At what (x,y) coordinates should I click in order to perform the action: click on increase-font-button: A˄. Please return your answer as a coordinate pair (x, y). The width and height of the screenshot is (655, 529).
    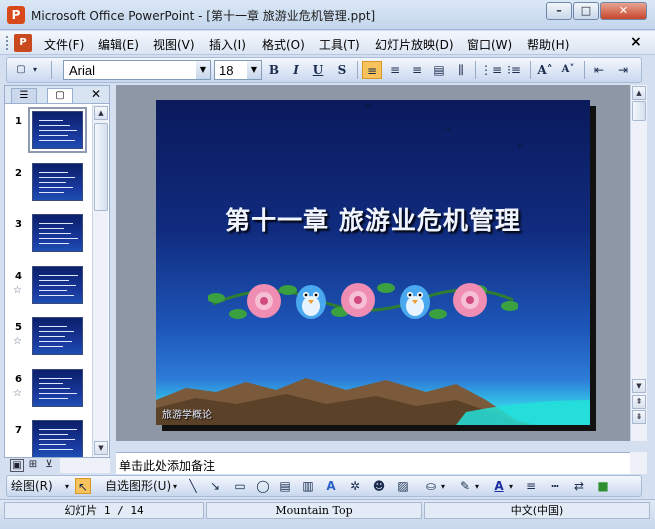
    Looking at the image, I should click on (545, 70).